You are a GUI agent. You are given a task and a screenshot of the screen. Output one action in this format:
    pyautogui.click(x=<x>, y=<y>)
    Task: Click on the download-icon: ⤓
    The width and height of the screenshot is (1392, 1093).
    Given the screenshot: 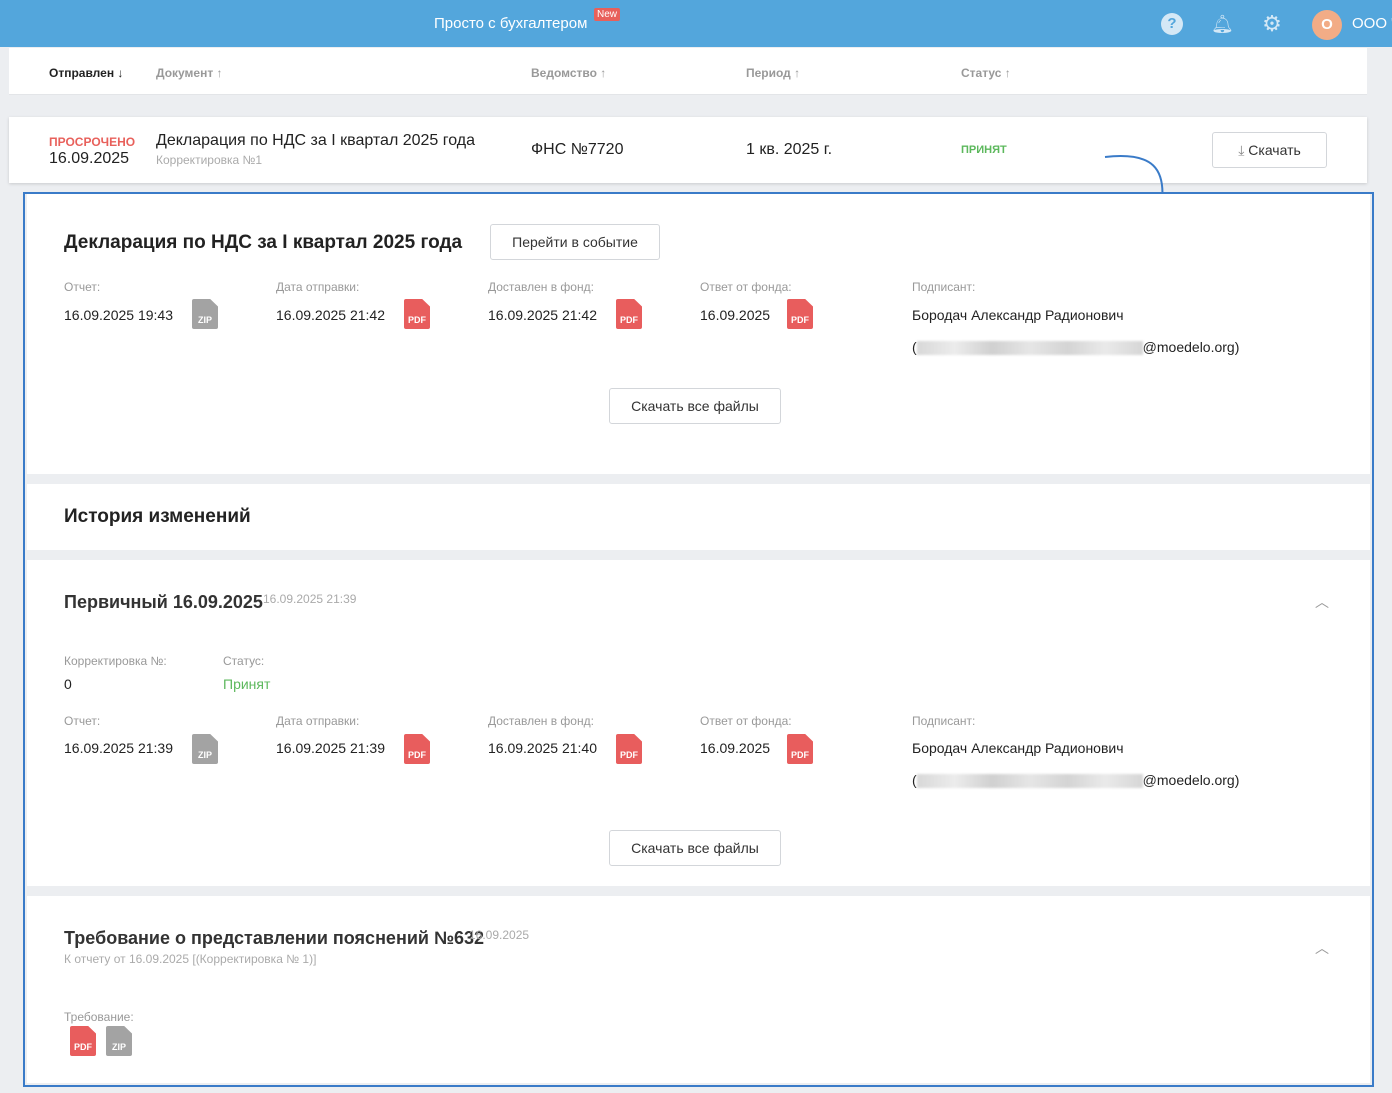 What is the action you would take?
    pyautogui.click(x=1243, y=150)
    